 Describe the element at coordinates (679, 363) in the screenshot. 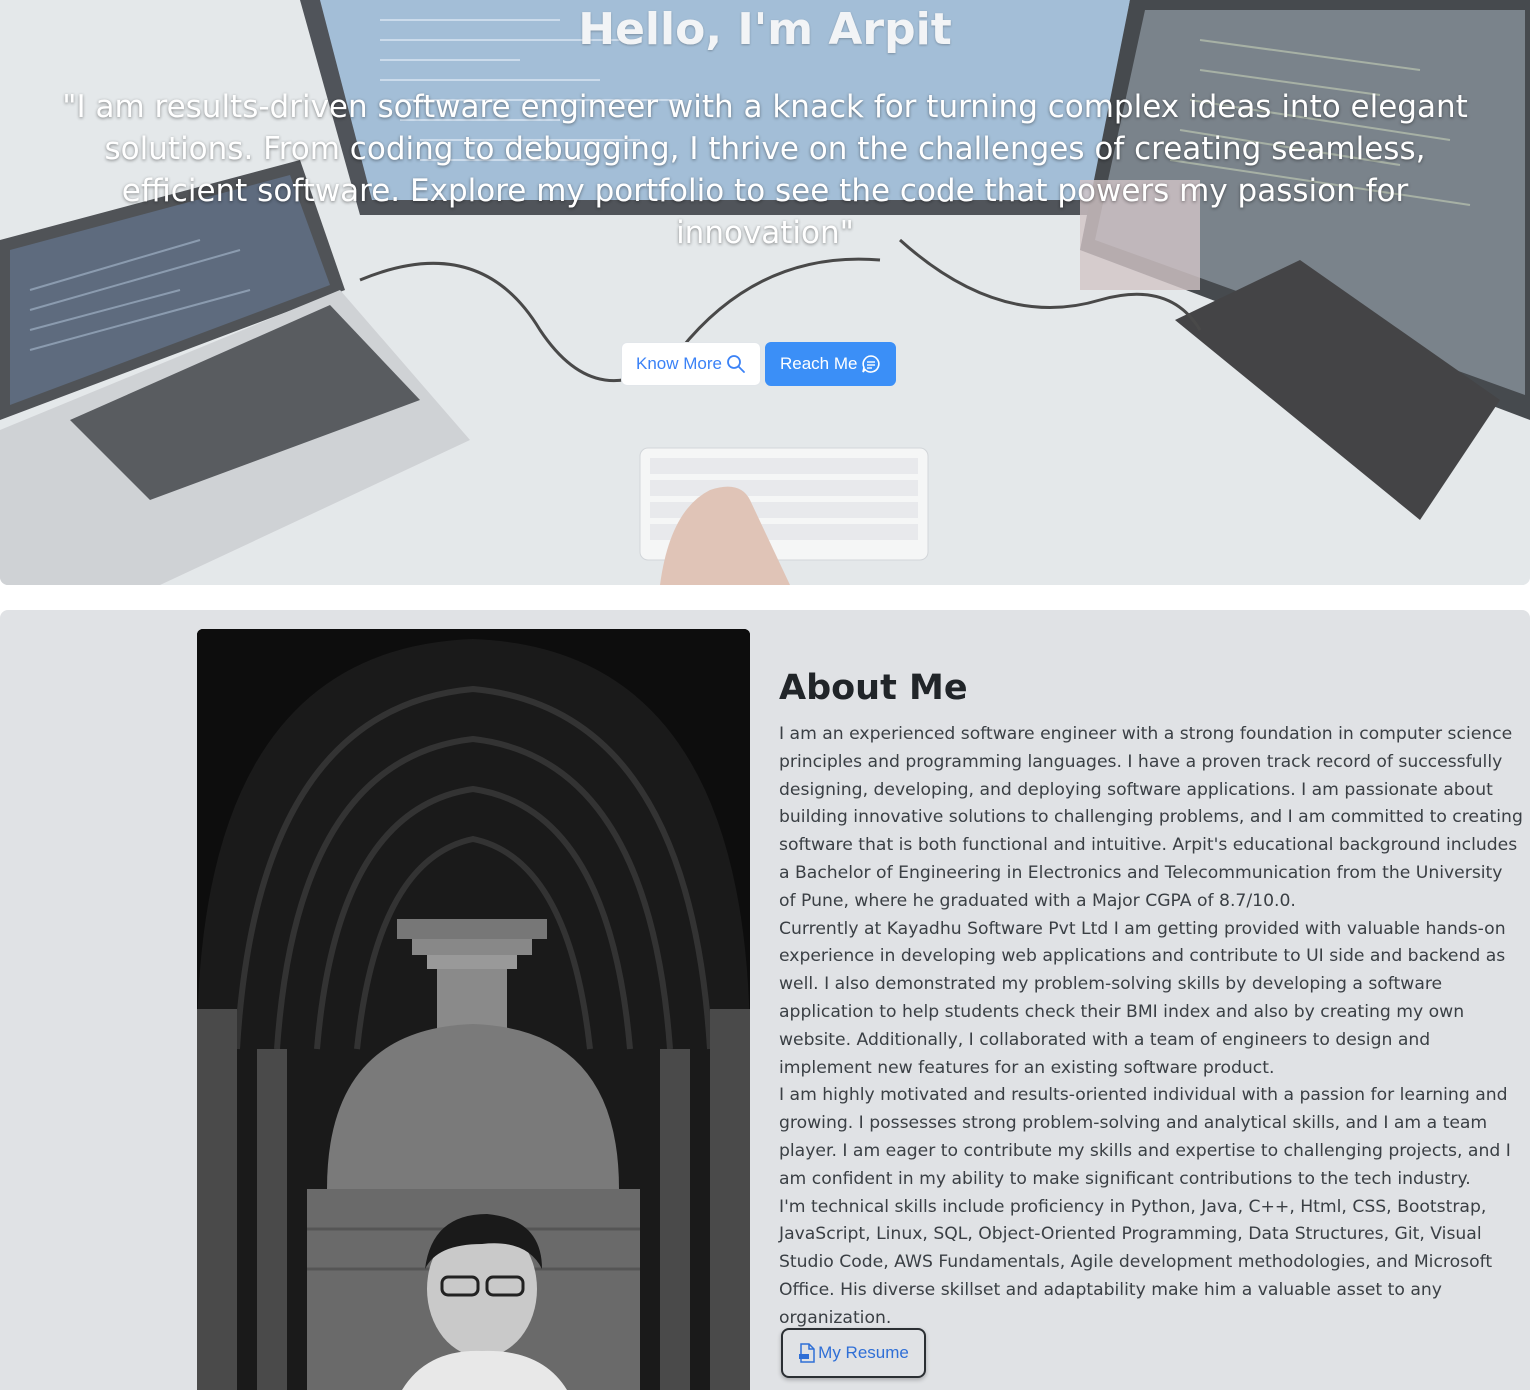

I see `know-more-label: Know More` at that location.